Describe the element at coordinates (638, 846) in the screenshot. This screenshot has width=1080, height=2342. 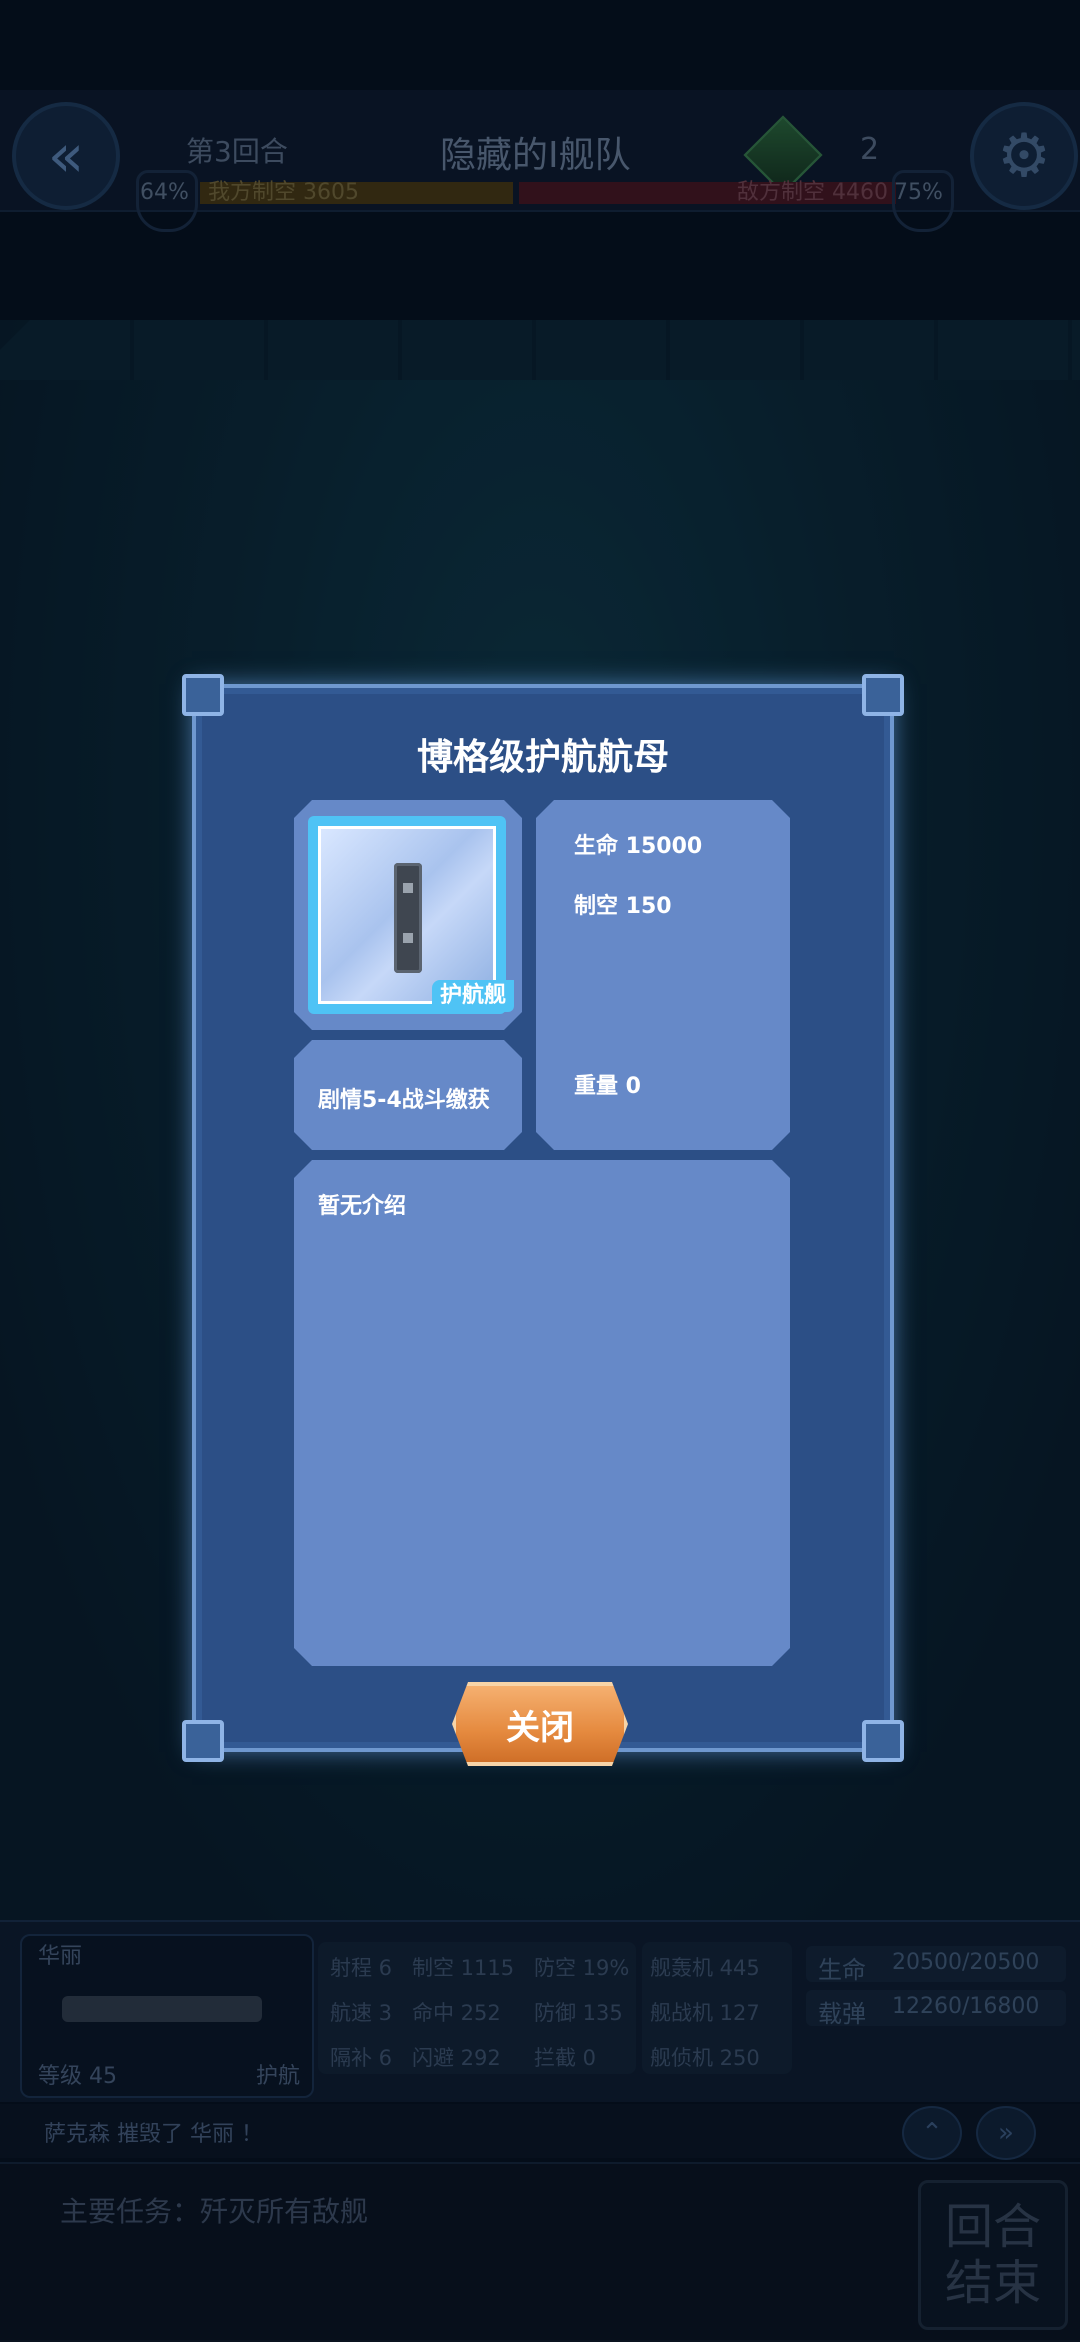
I see `ship-hp: 生命 15000` at that location.